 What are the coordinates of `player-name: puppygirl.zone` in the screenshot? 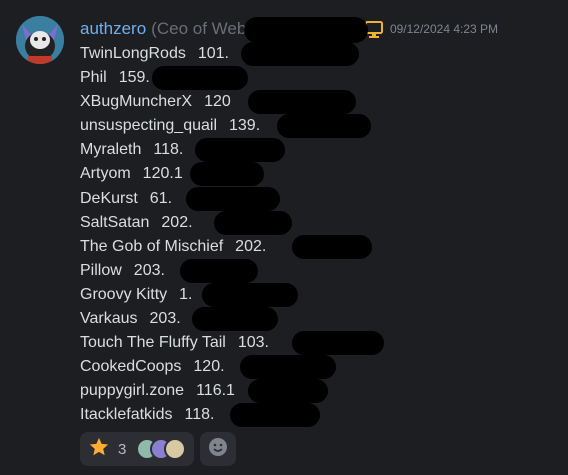 It's located at (132, 391).